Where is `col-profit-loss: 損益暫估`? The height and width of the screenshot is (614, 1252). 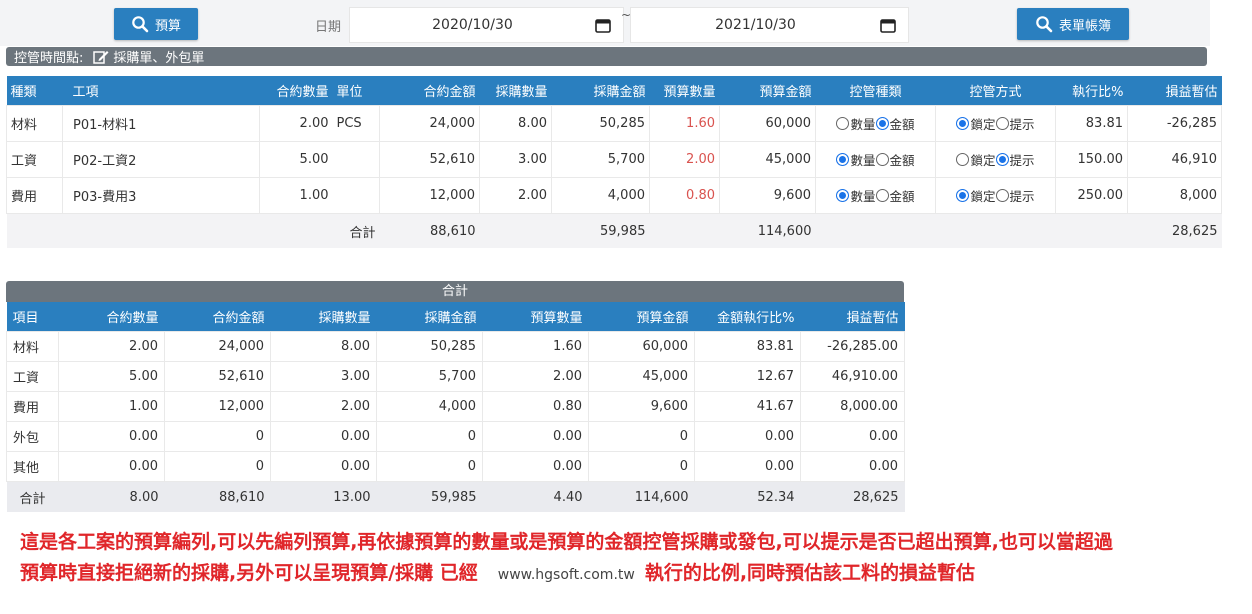 col-profit-loss: 損益暫估 is located at coordinates (1174, 91).